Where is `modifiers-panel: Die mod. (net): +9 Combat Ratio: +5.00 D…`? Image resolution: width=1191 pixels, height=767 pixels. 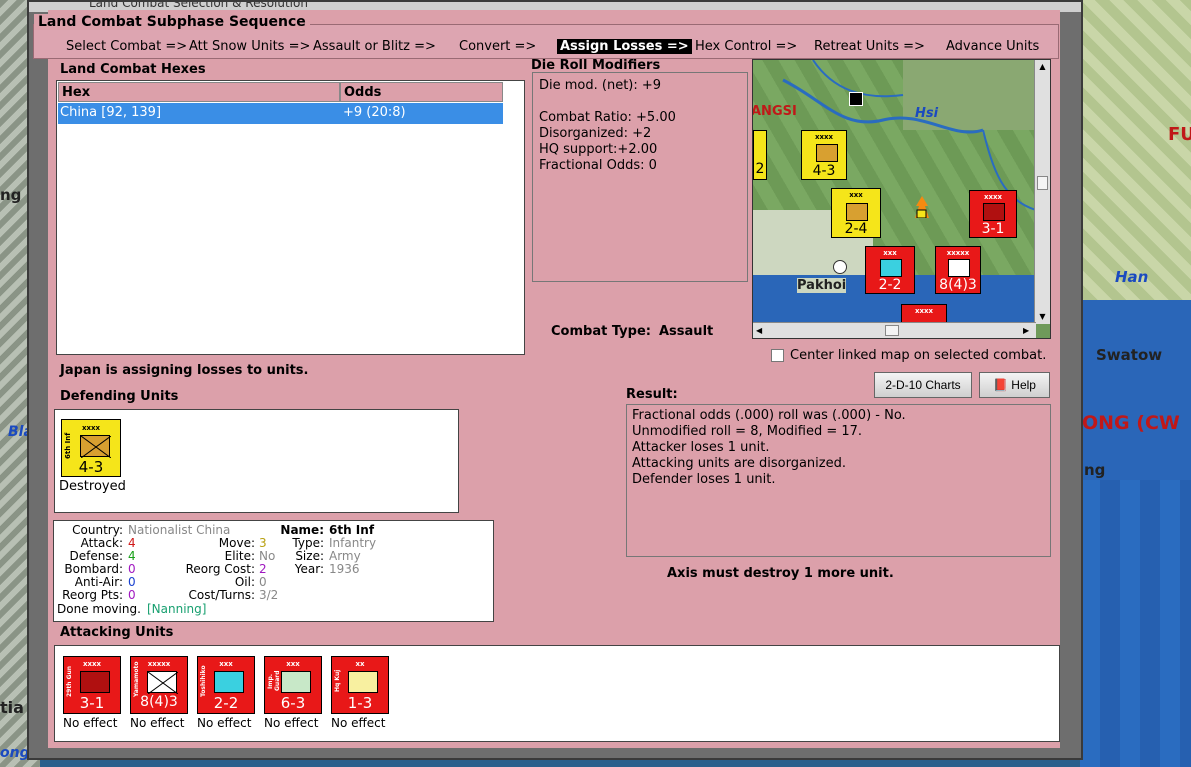 modifiers-panel: Die mod. (net): +9 Combat Ratio: +5.00 D… is located at coordinates (640, 177).